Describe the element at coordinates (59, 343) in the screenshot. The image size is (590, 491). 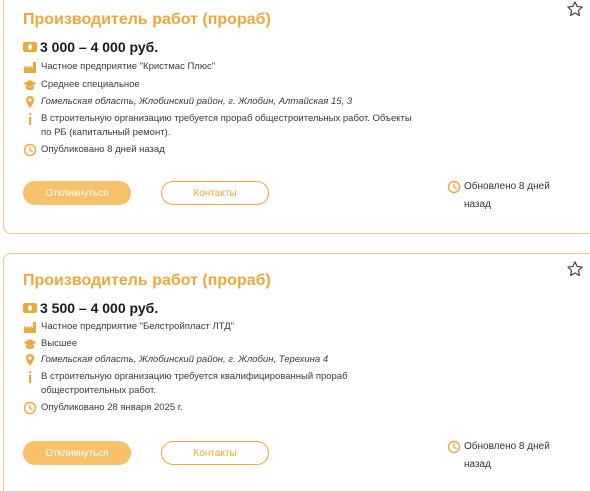
I see `education-level: Высшее` at that location.